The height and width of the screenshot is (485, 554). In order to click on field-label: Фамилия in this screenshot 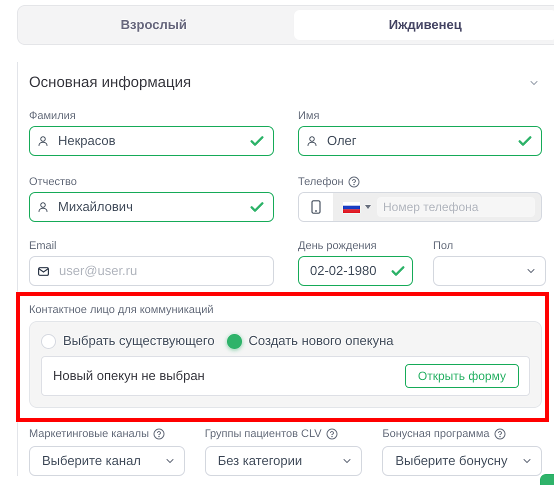, I will do `click(52, 116)`.